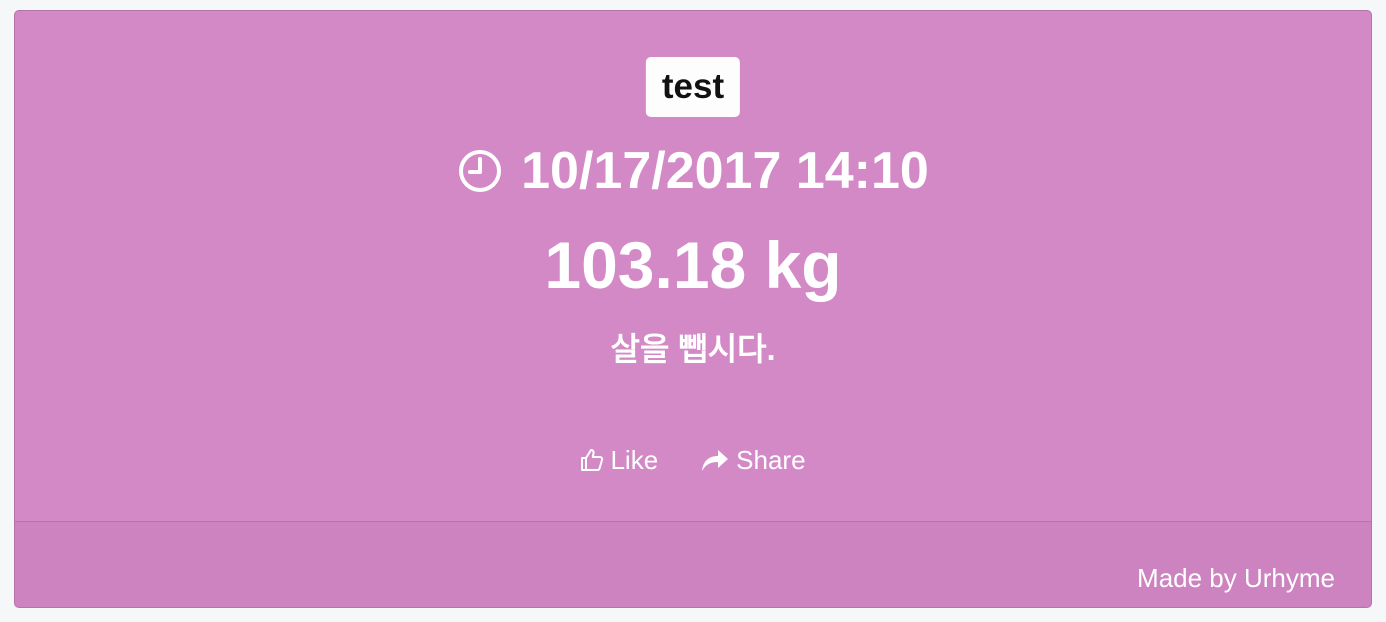 This screenshot has height=622, width=1386. What do you see at coordinates (634, 459) in the screenshot?
I see `like-label: Like` at bounding box center [634, 459].